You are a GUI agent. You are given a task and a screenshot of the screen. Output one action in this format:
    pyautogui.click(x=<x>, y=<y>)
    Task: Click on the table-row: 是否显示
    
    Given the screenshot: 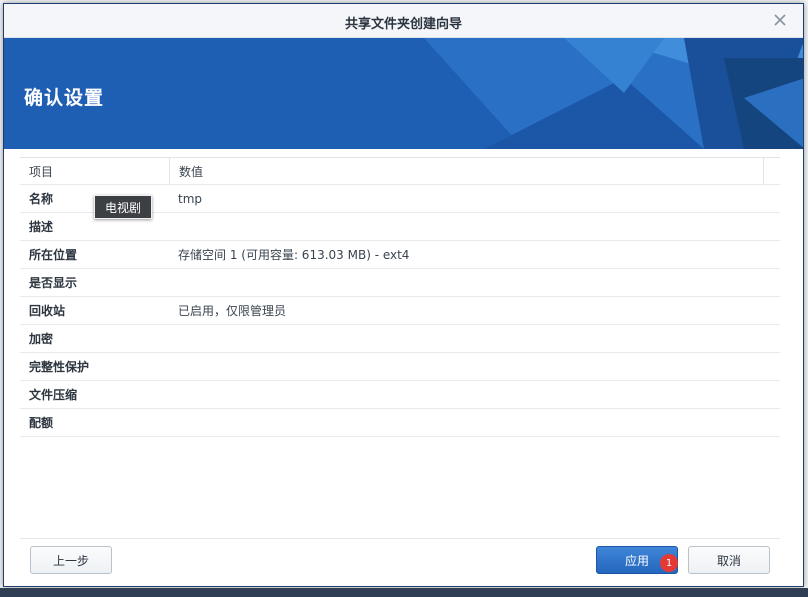 What is the action you would take?
    pyautogui.click(x=400, y=283)
    